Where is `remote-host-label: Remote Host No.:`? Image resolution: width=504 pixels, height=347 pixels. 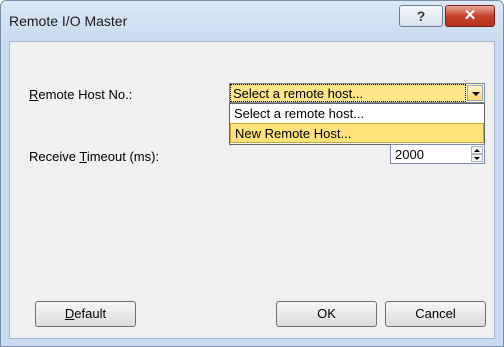
remote-host-label: Remote Host No.: is located at coordinates (80, 94).